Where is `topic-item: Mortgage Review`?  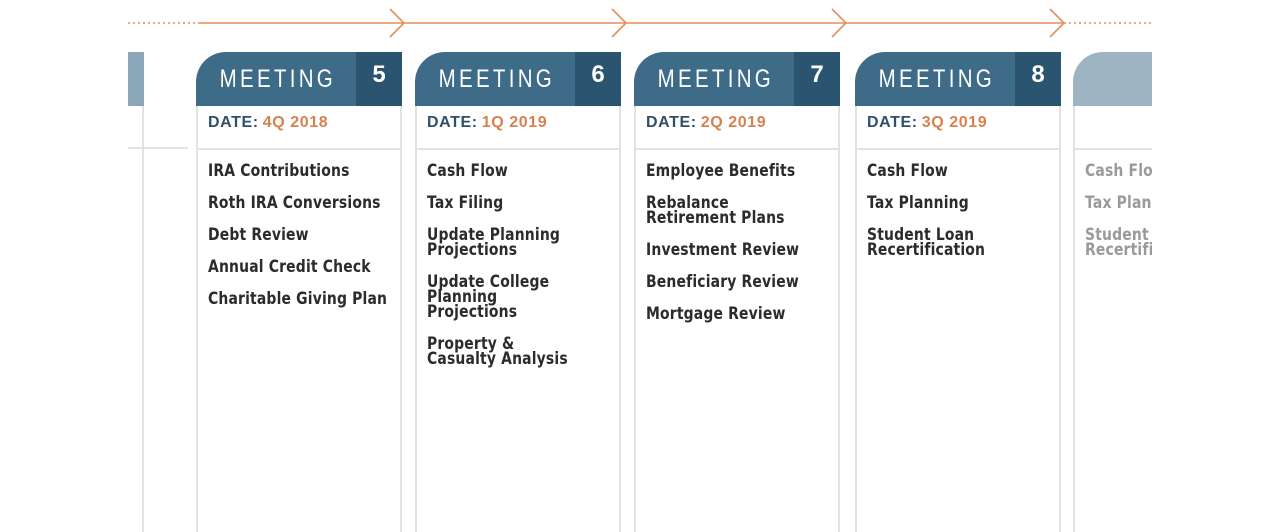 topic-item: Mortgage Review is located at coordinates (716, 314).